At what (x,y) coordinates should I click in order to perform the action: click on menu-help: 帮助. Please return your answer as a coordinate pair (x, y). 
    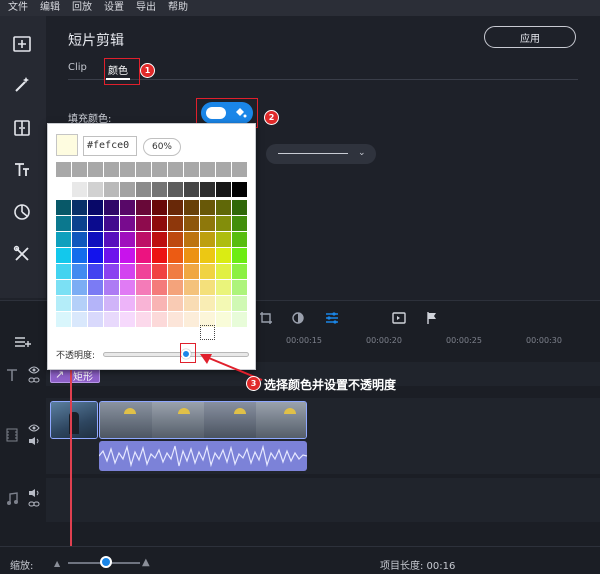
    Looking at the image, I should click on (178, 8).